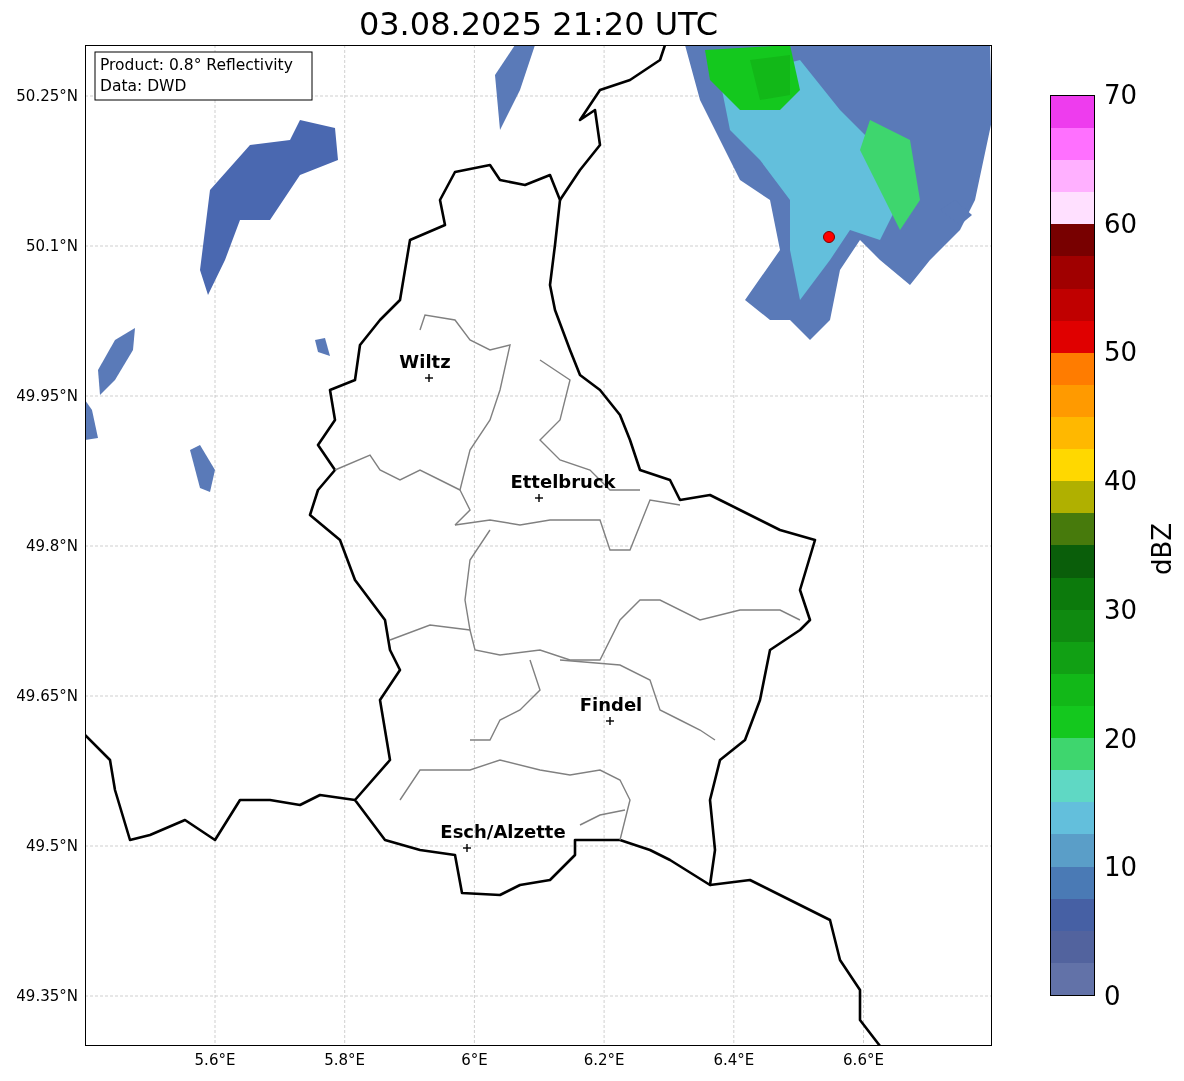  What do you see at coordinates (196, 65) in the screenshot?
I see `legend-text: Product: 0.8° Reflectivity` at bounding box center [196, 65].